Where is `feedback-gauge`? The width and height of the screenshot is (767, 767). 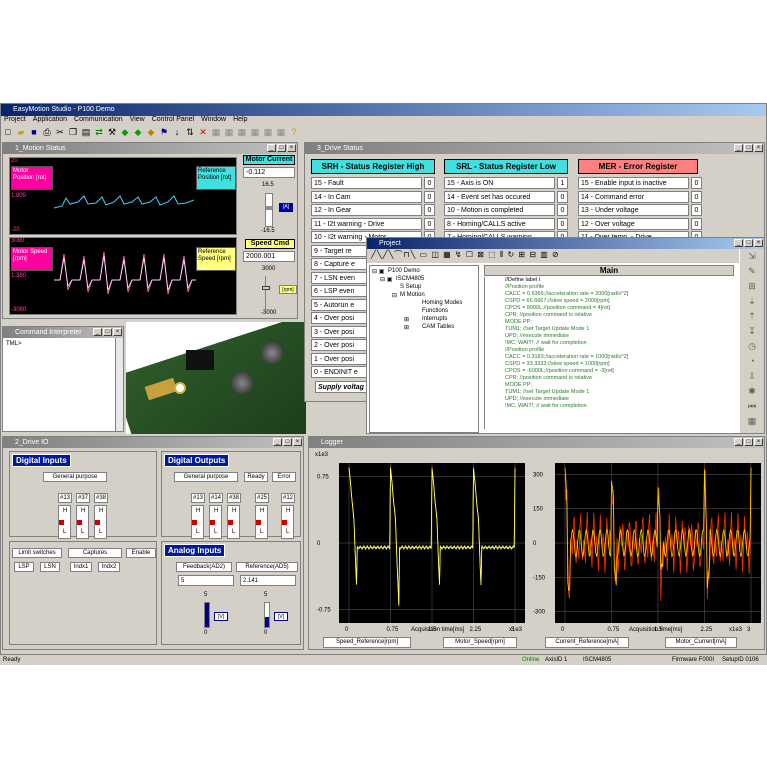
feedback-gauge is located at coordinates (207, 615).